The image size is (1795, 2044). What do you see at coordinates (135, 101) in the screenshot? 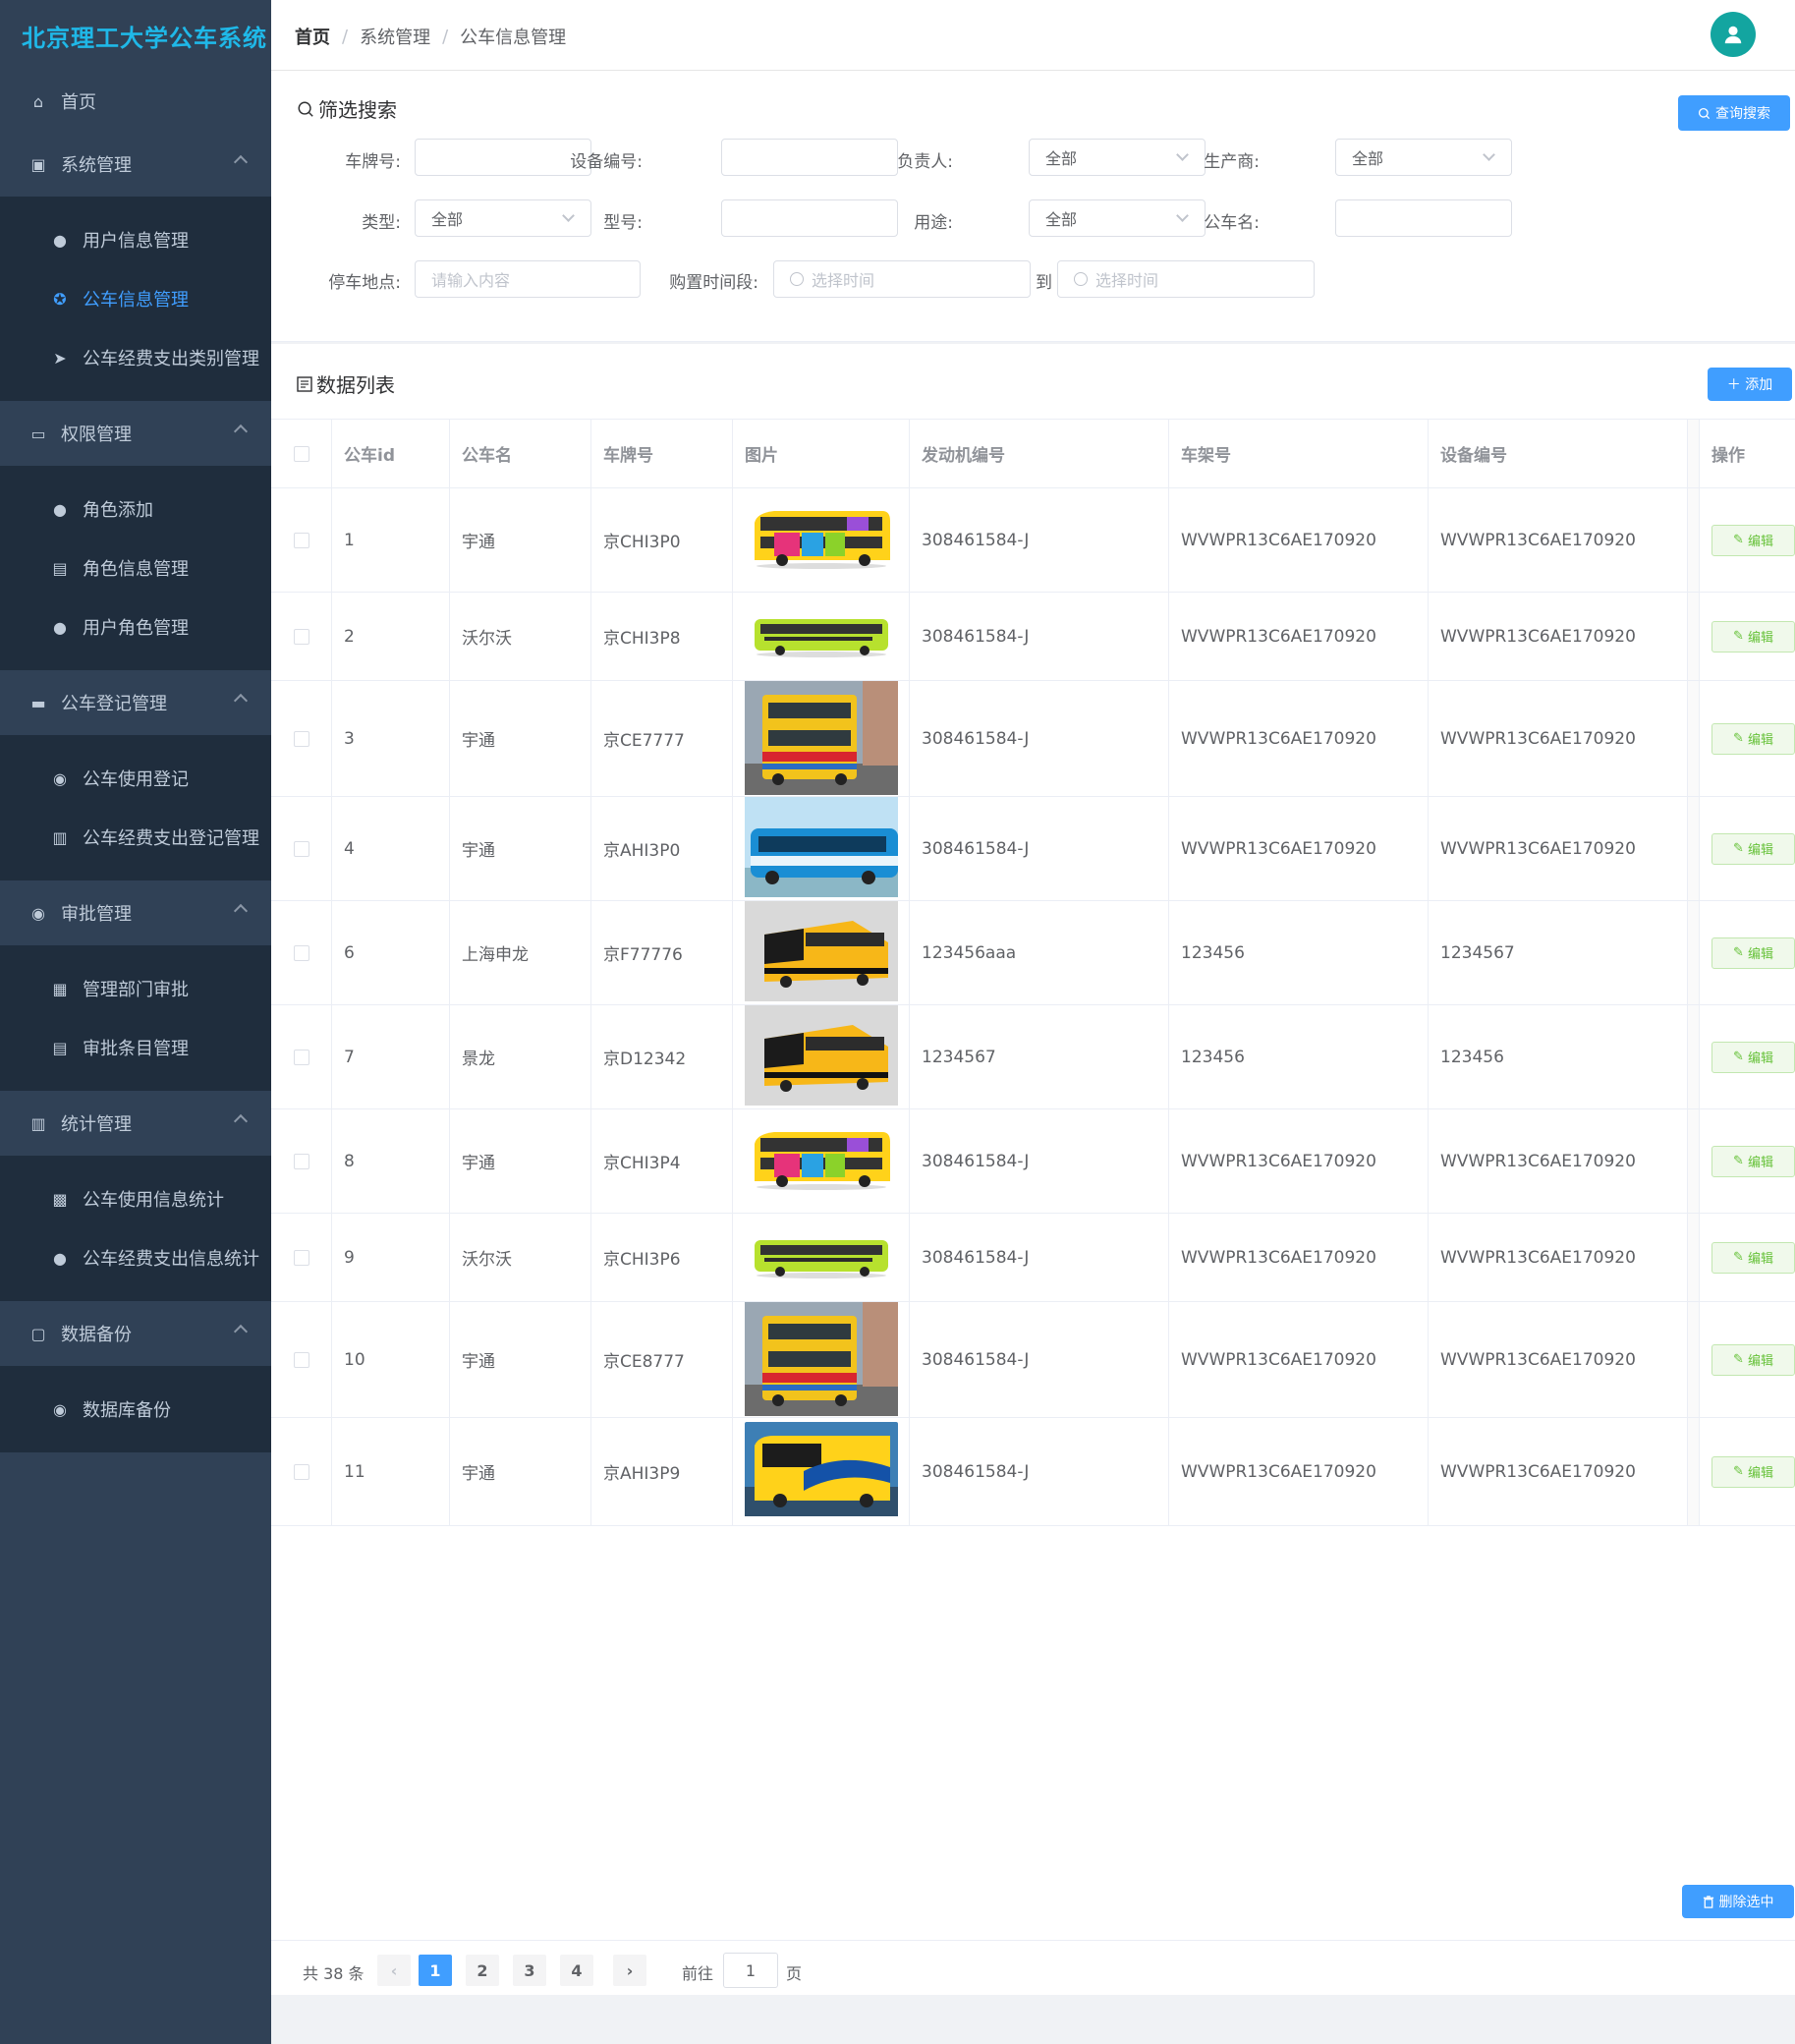
I see `sidebar-item-home: ⌂ 首页` at bounding box center [135, 101].